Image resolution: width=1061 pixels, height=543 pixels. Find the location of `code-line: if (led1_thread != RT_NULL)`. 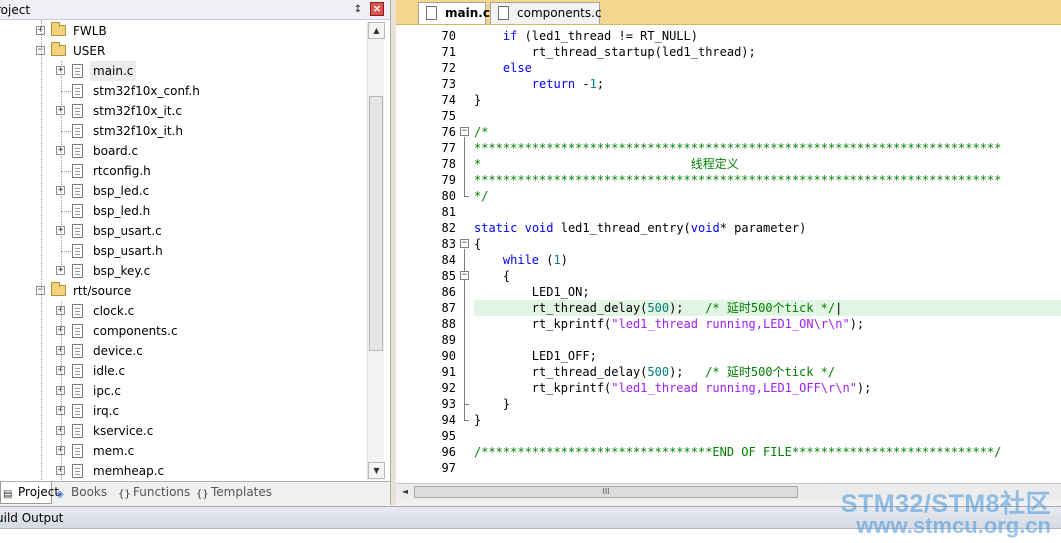

code-line: if (led1_thread != RT_NULL) is located at coordinates (767, 36).